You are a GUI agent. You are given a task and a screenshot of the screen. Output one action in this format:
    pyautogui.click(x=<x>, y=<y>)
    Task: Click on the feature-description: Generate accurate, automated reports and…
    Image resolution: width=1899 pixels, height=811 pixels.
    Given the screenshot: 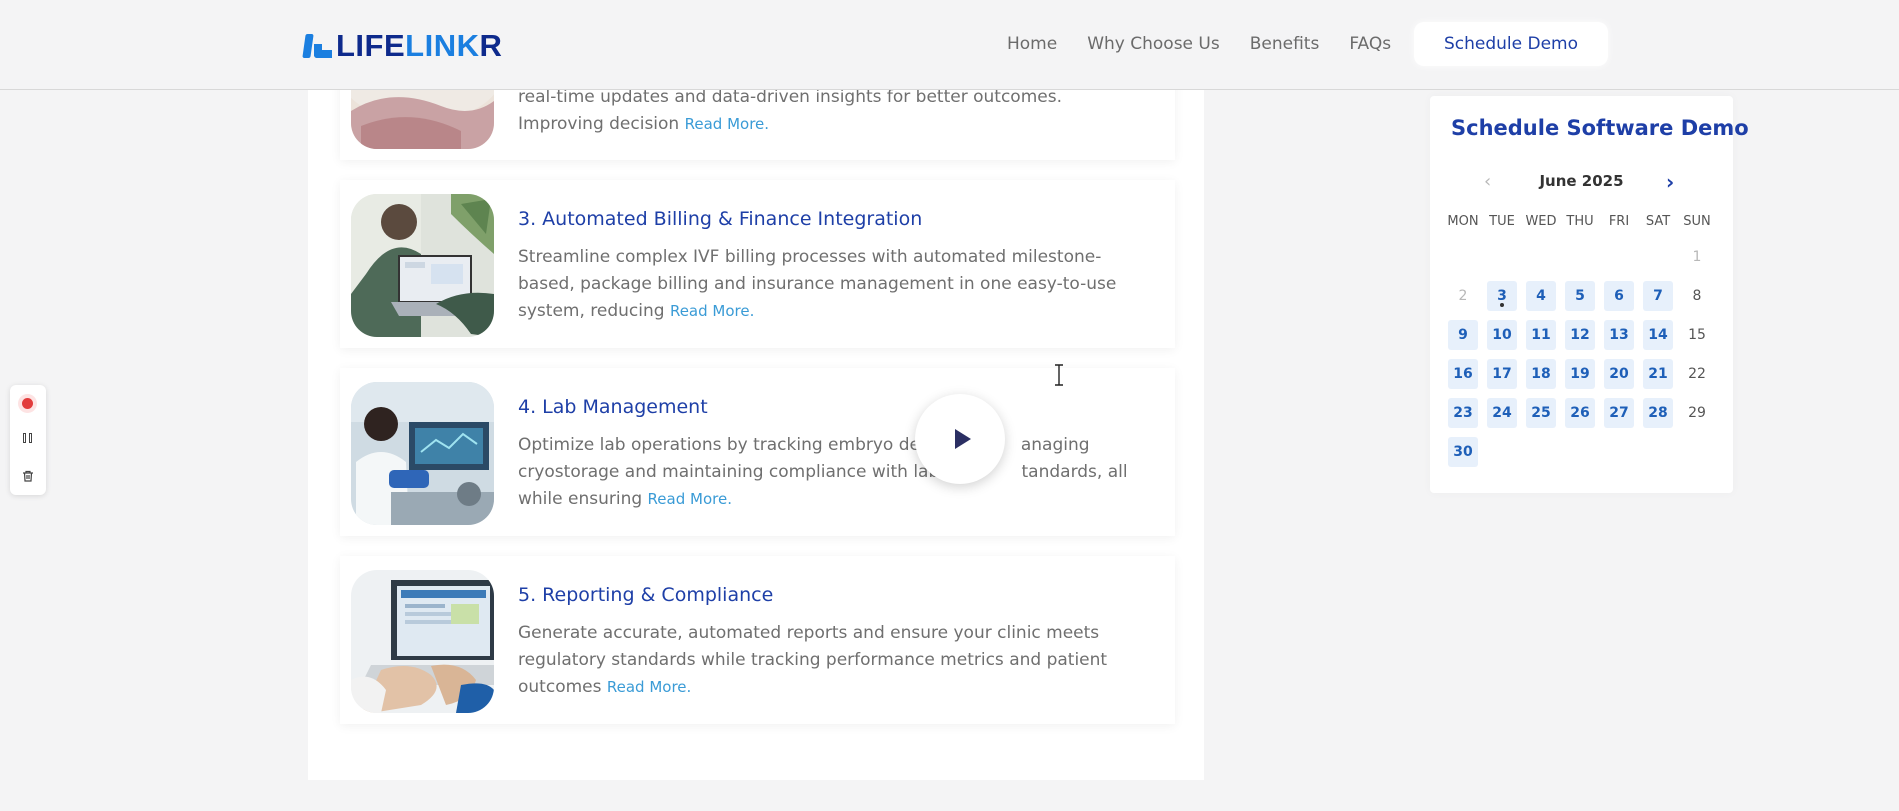 What is the action you would take?
    pyautogui.click(x=813, y=660)
    